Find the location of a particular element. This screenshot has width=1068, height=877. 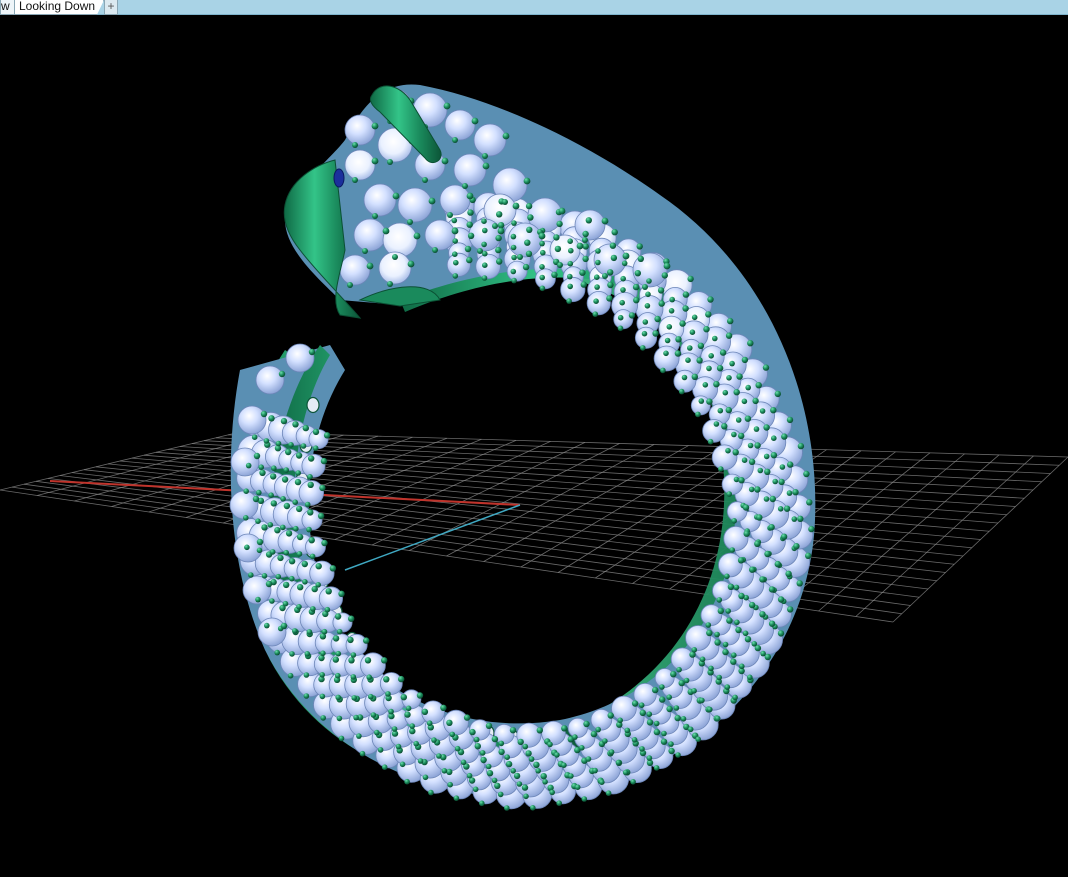

add-tab-button: + is located at coordinates (111, 7).